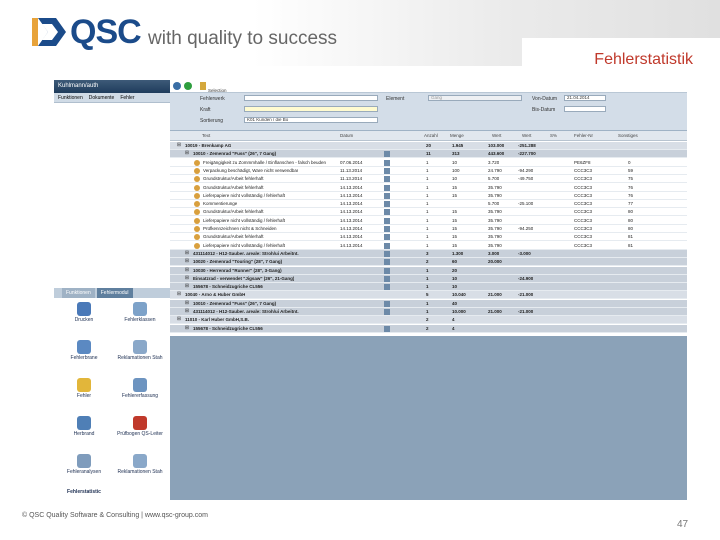 The height and width of the screenshot is (540, 720). I want to click on nav-pruefbogen: Prüfbogen QS-Leiter, so click(140, 434).